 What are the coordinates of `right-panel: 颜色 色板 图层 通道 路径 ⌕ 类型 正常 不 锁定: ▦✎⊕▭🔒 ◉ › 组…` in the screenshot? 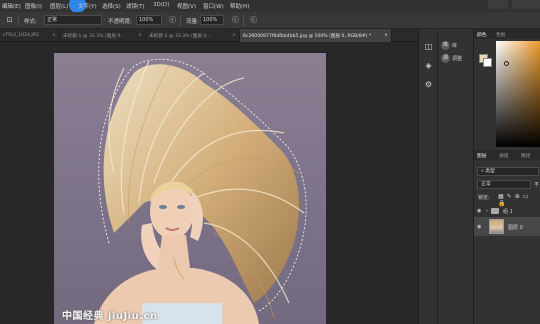 It's located at (507, 176).